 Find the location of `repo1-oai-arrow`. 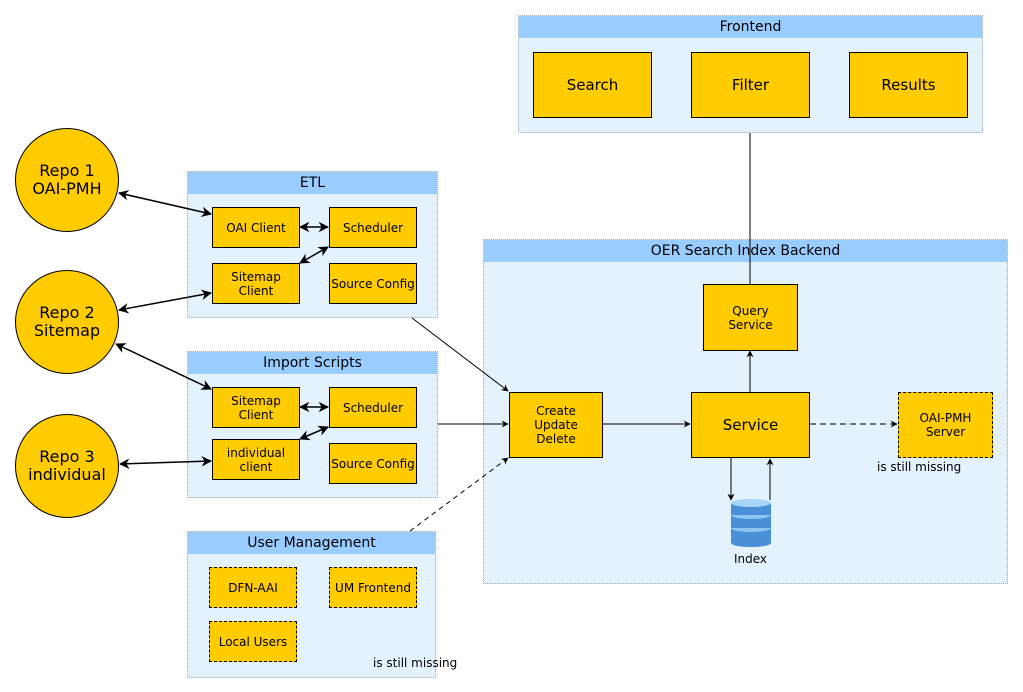

repo1-oai-arrow is located at coordinates (165, 203).